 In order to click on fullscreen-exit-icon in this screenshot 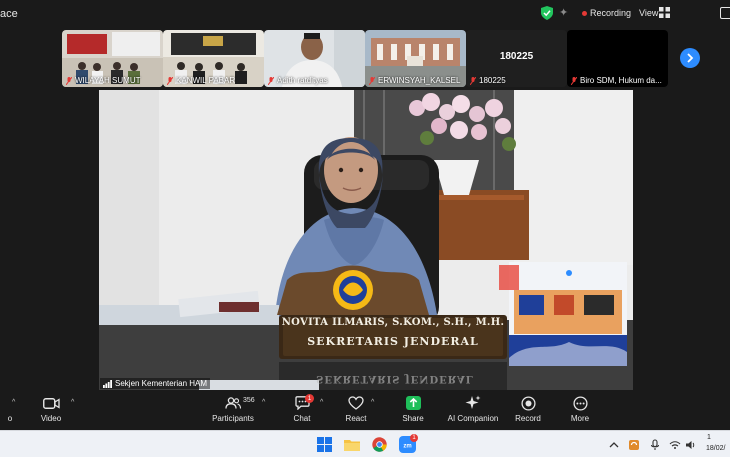, I will do `click(725, 13)`.